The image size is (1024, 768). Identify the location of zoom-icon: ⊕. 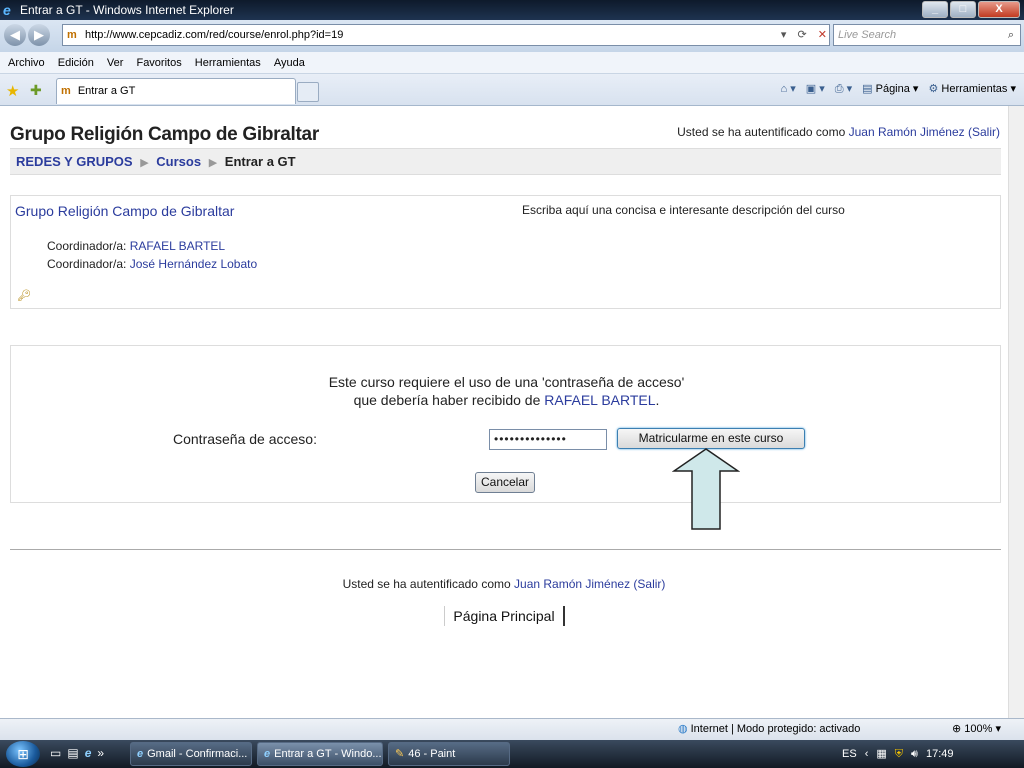
(957, 729).